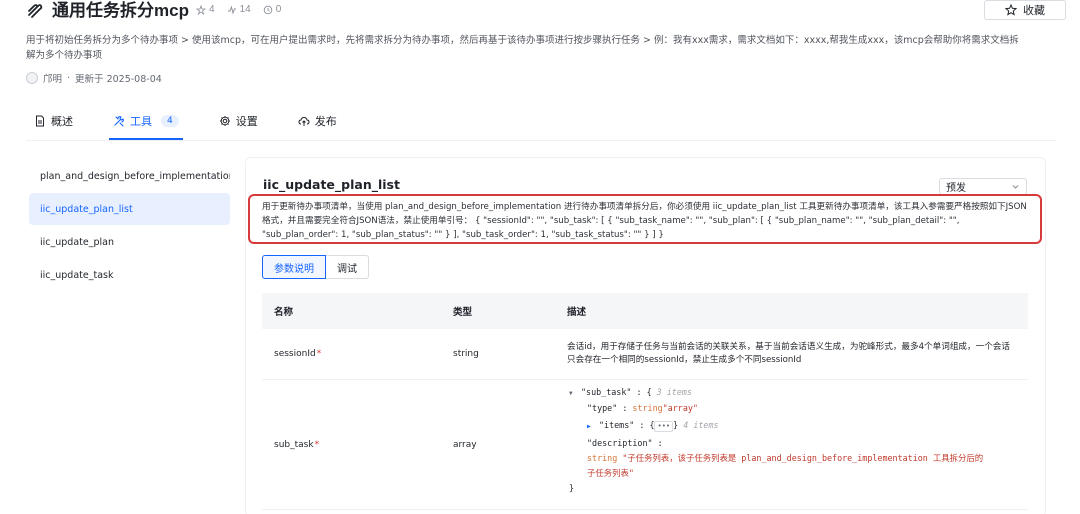  What do you see at coordinates (577, 312) in the screenshot?
I see `header-description: 描述` at bounding box center [577, 312].